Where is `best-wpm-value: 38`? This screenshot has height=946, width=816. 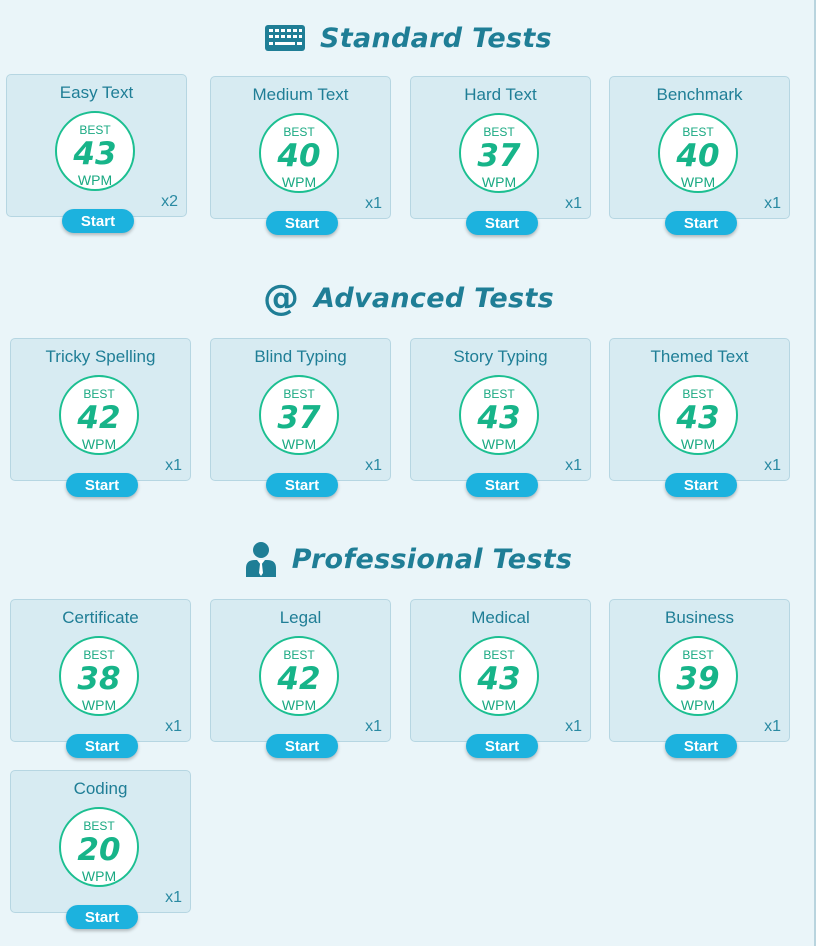
best-wpm-value: 38 is located at coordinates (99, 679).